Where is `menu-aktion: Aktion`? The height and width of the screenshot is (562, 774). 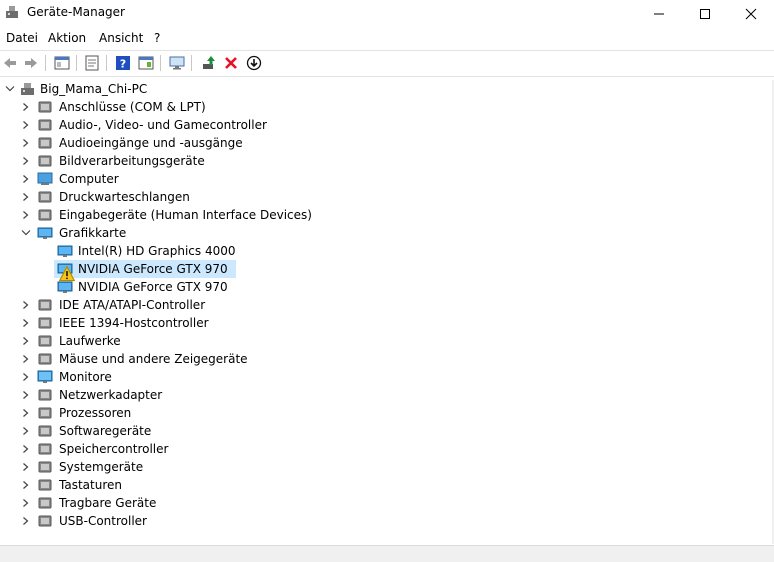
menu-aktion: Aktion is located at coordinates (67, 38).